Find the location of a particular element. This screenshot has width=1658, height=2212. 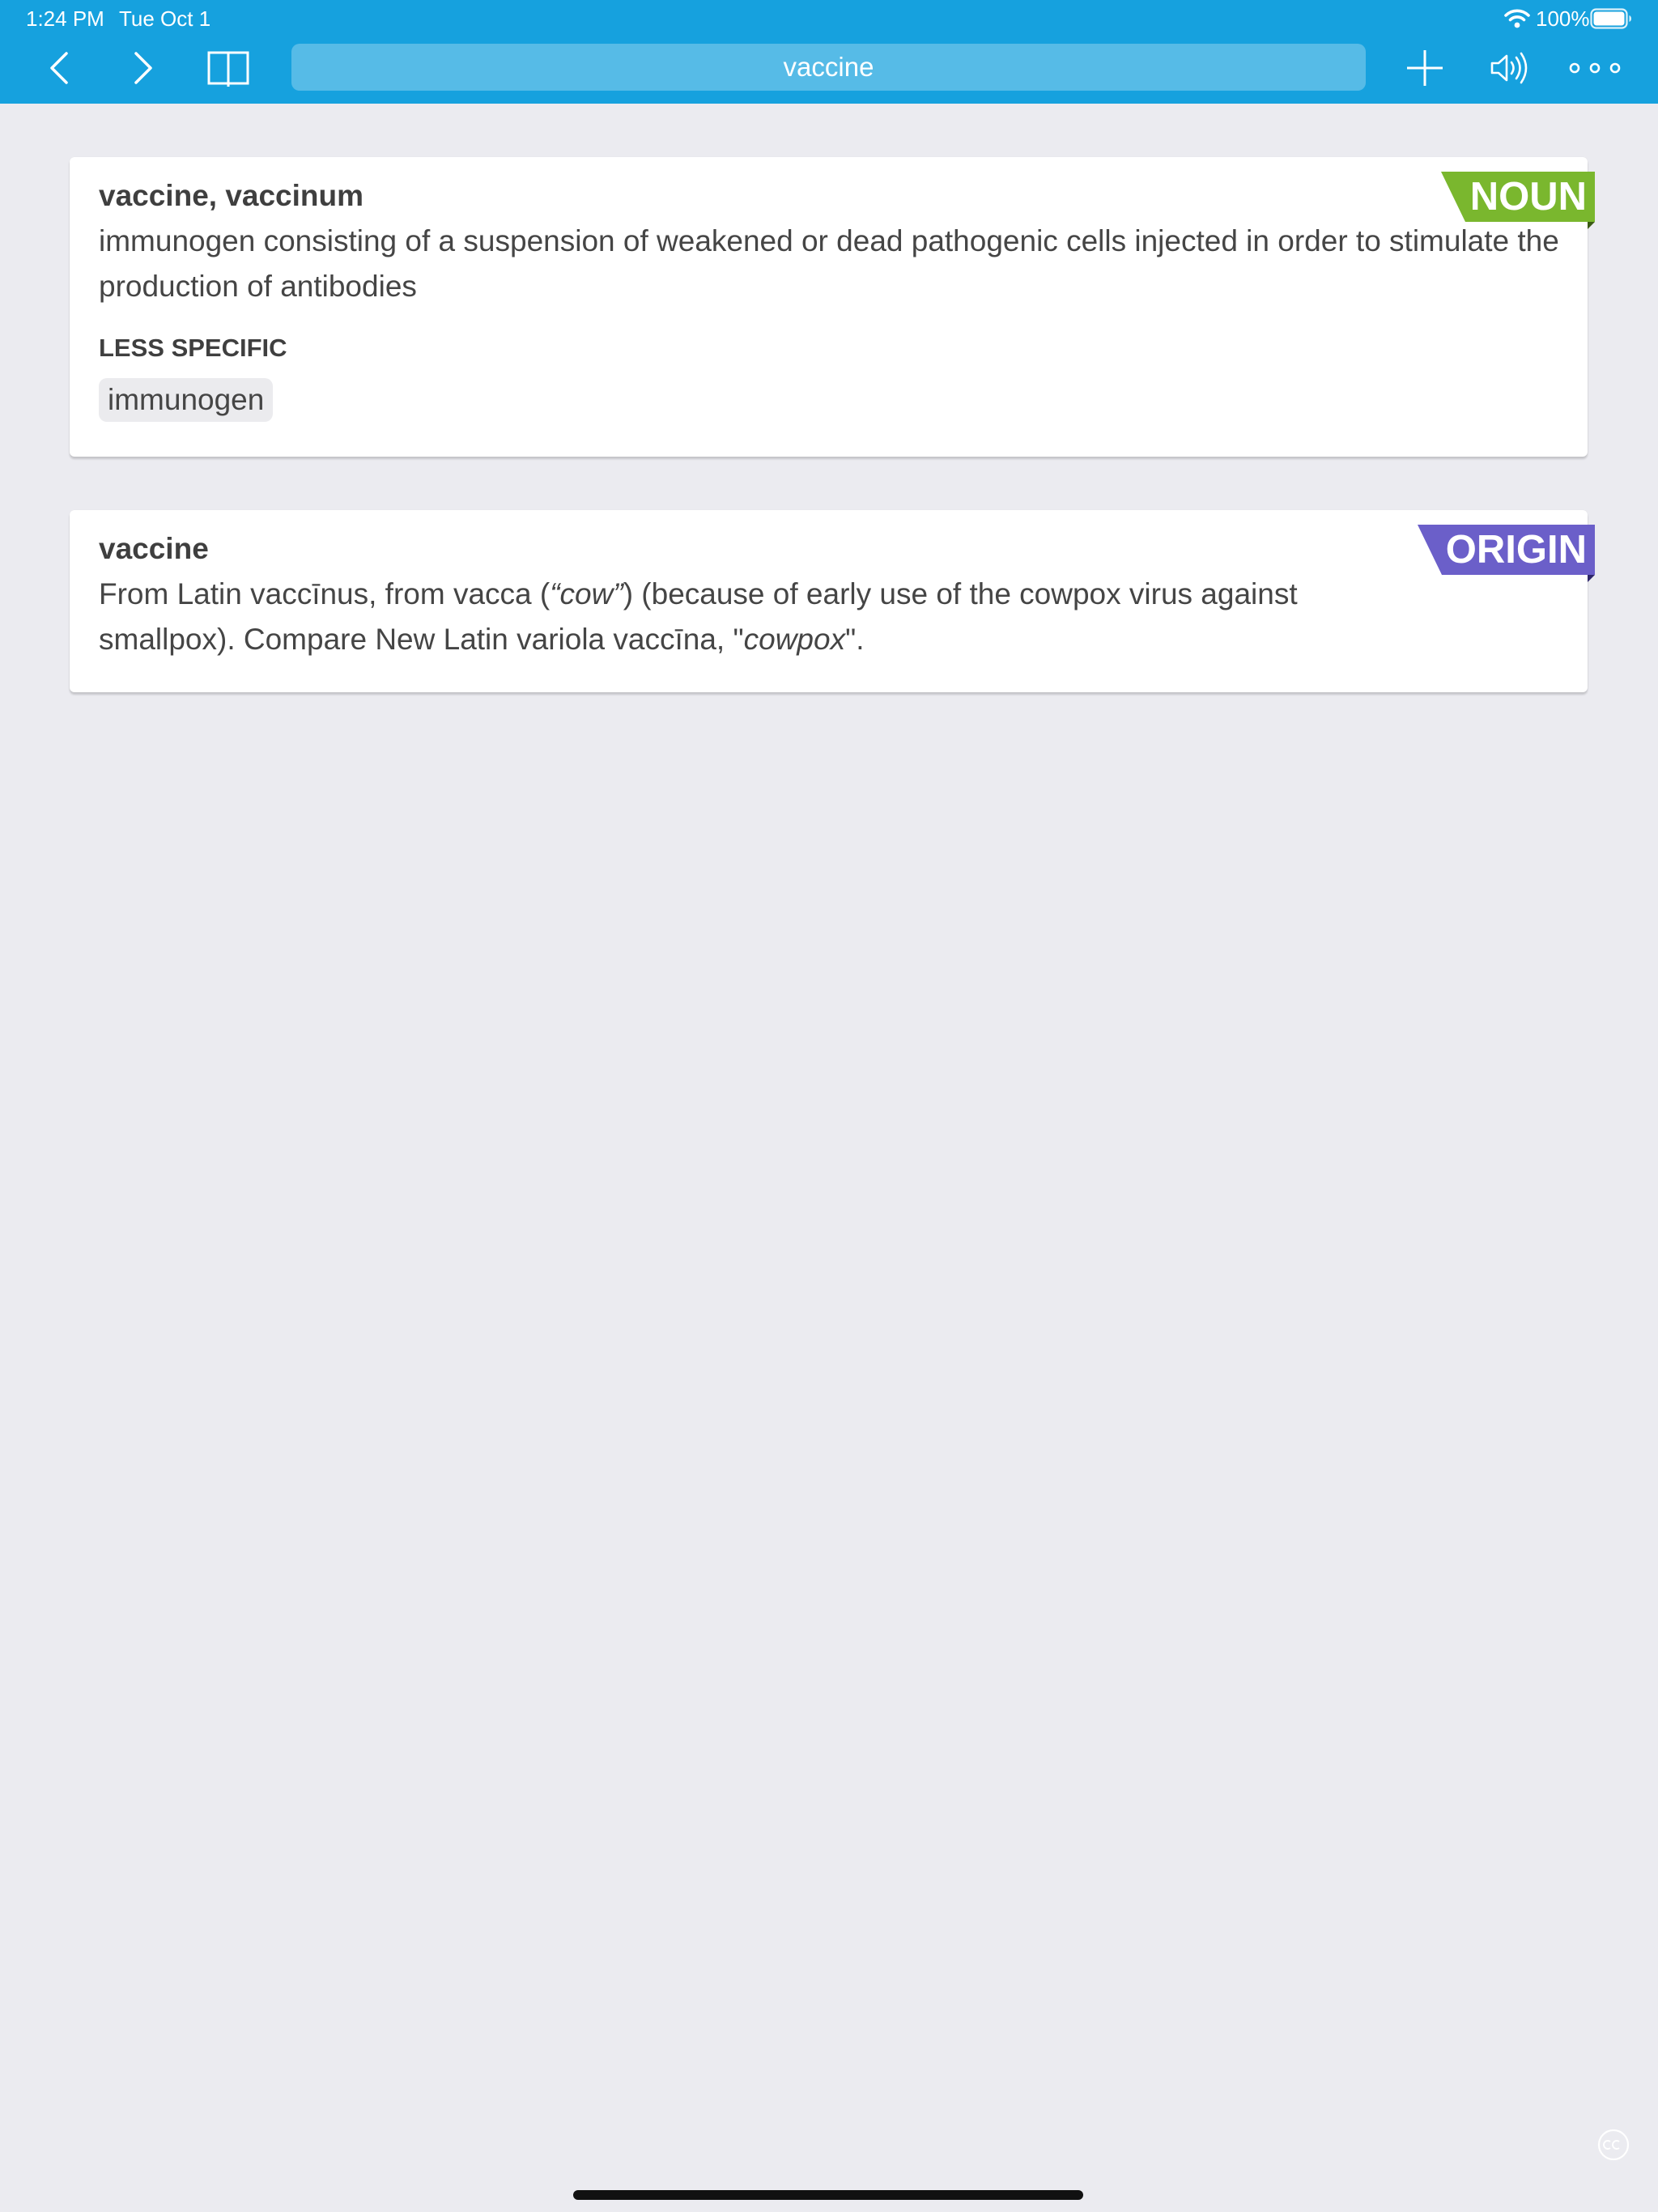

wifi-icon is located at coordinates (1517, 19).